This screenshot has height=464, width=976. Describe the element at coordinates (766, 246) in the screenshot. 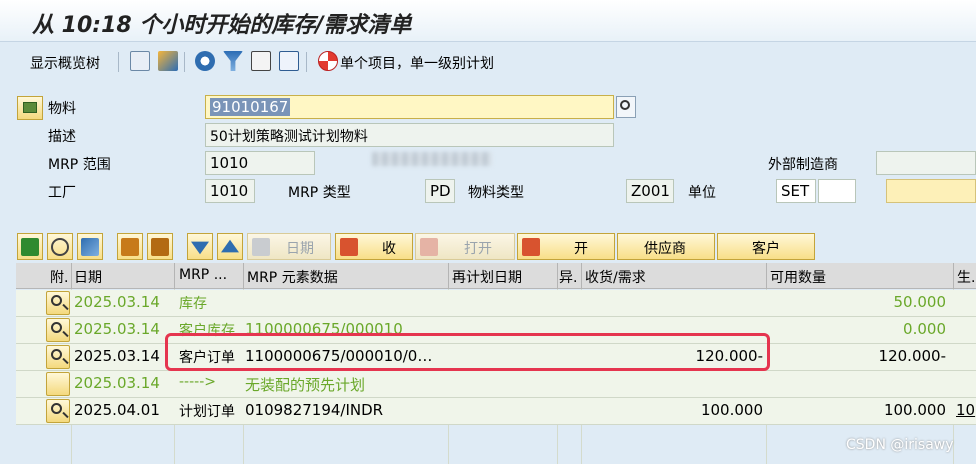

I see `customer-button: 客户` at that location.